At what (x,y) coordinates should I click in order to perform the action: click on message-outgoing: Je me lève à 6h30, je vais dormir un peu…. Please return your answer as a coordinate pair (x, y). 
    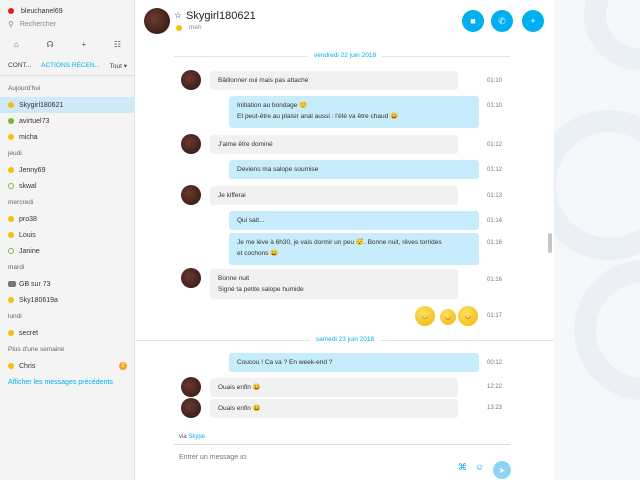
    Looking at the image, I should click on (354, 249).